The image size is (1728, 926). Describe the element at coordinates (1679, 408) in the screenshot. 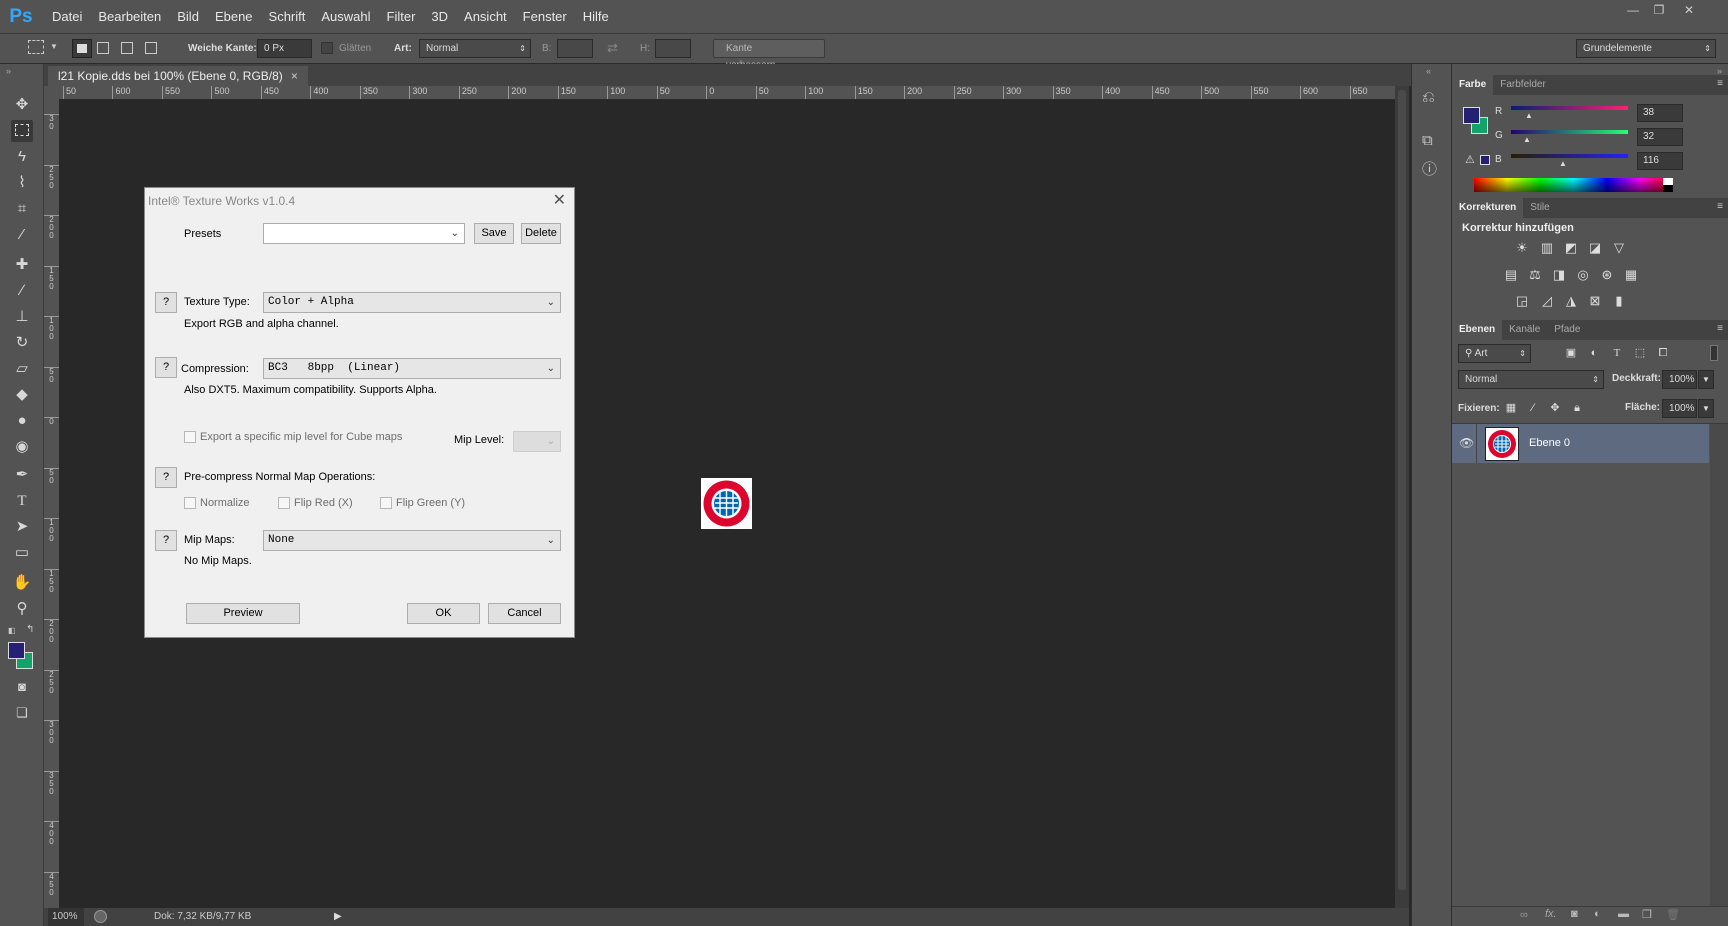

I see `fill-input: 100%` at that location.